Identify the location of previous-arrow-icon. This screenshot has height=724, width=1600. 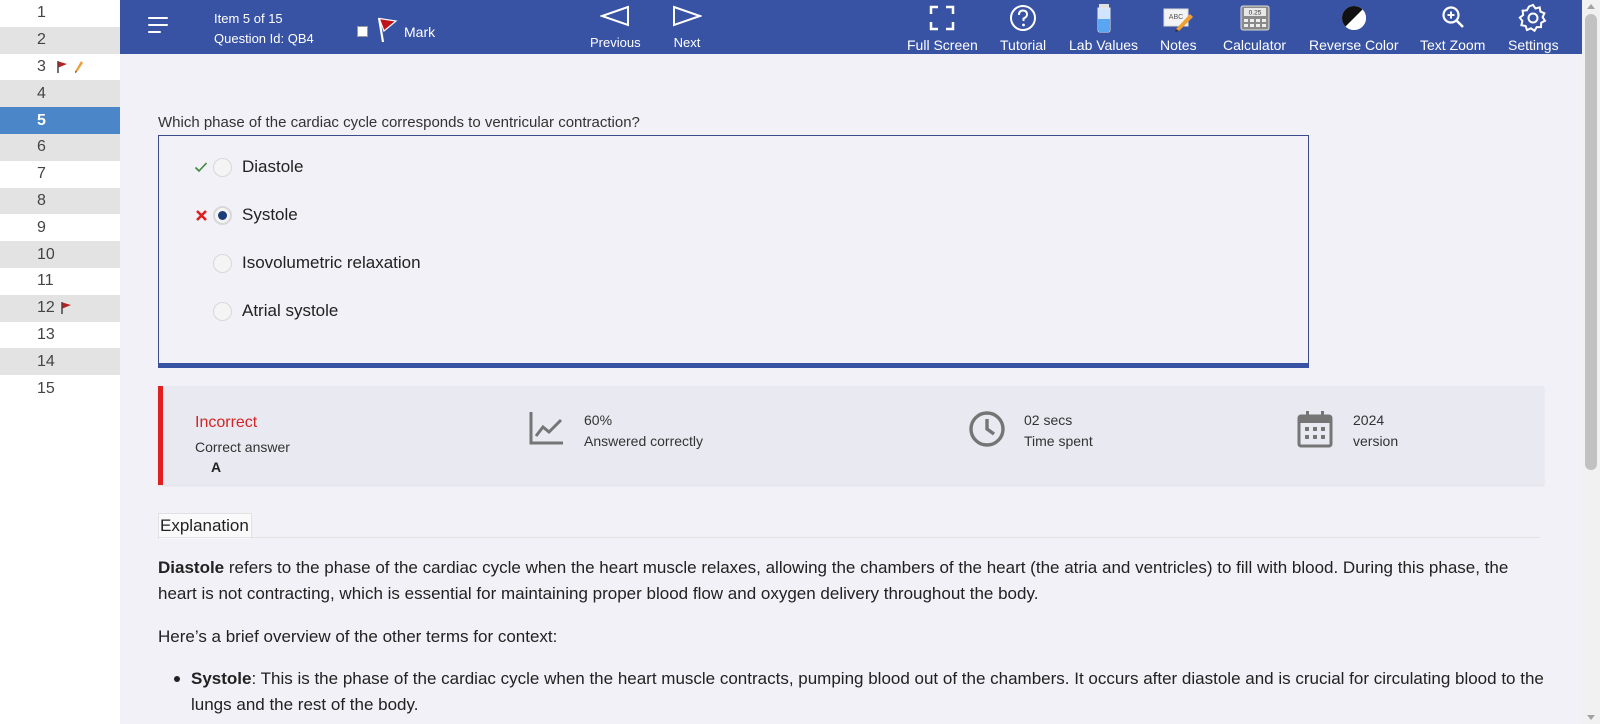
(614, 17).